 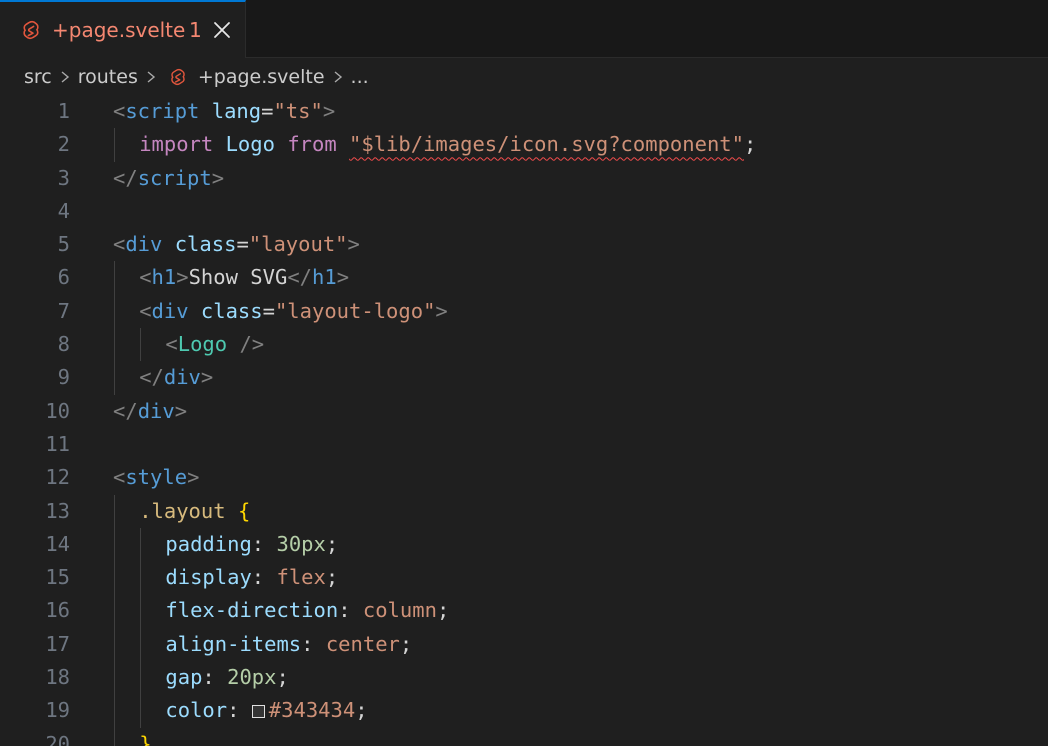 What do you see at coordinates (312, 144) in the screenshot?
I see `code-token: from` at bounding box center [312, 144].